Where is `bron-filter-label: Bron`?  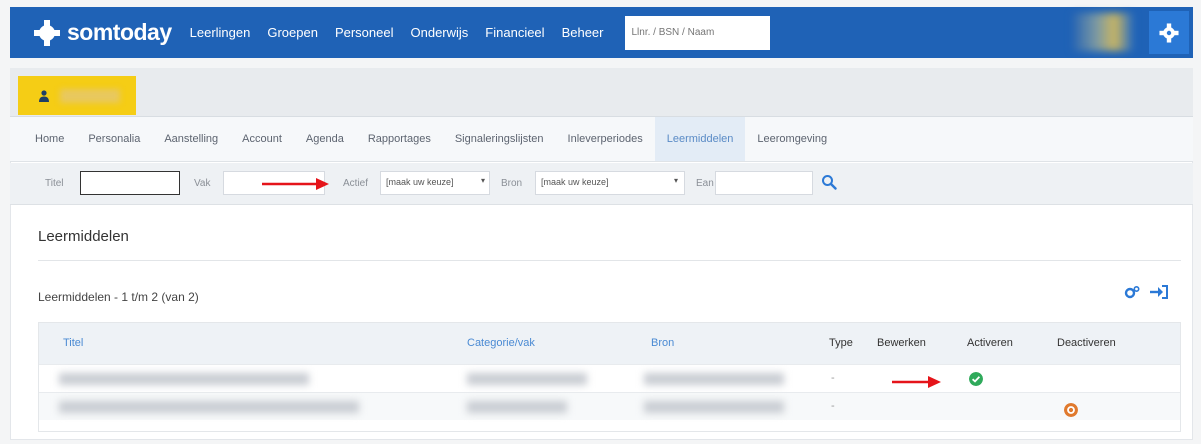
bron-filter-label: Bron is located at coordinates (512, 183).